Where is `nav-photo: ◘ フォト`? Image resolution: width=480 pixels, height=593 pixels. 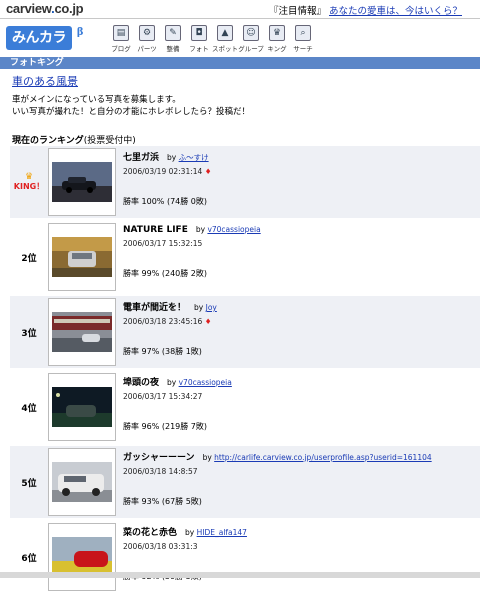
nav-photo: ◘ フォト is located at coordinates (199, 39).